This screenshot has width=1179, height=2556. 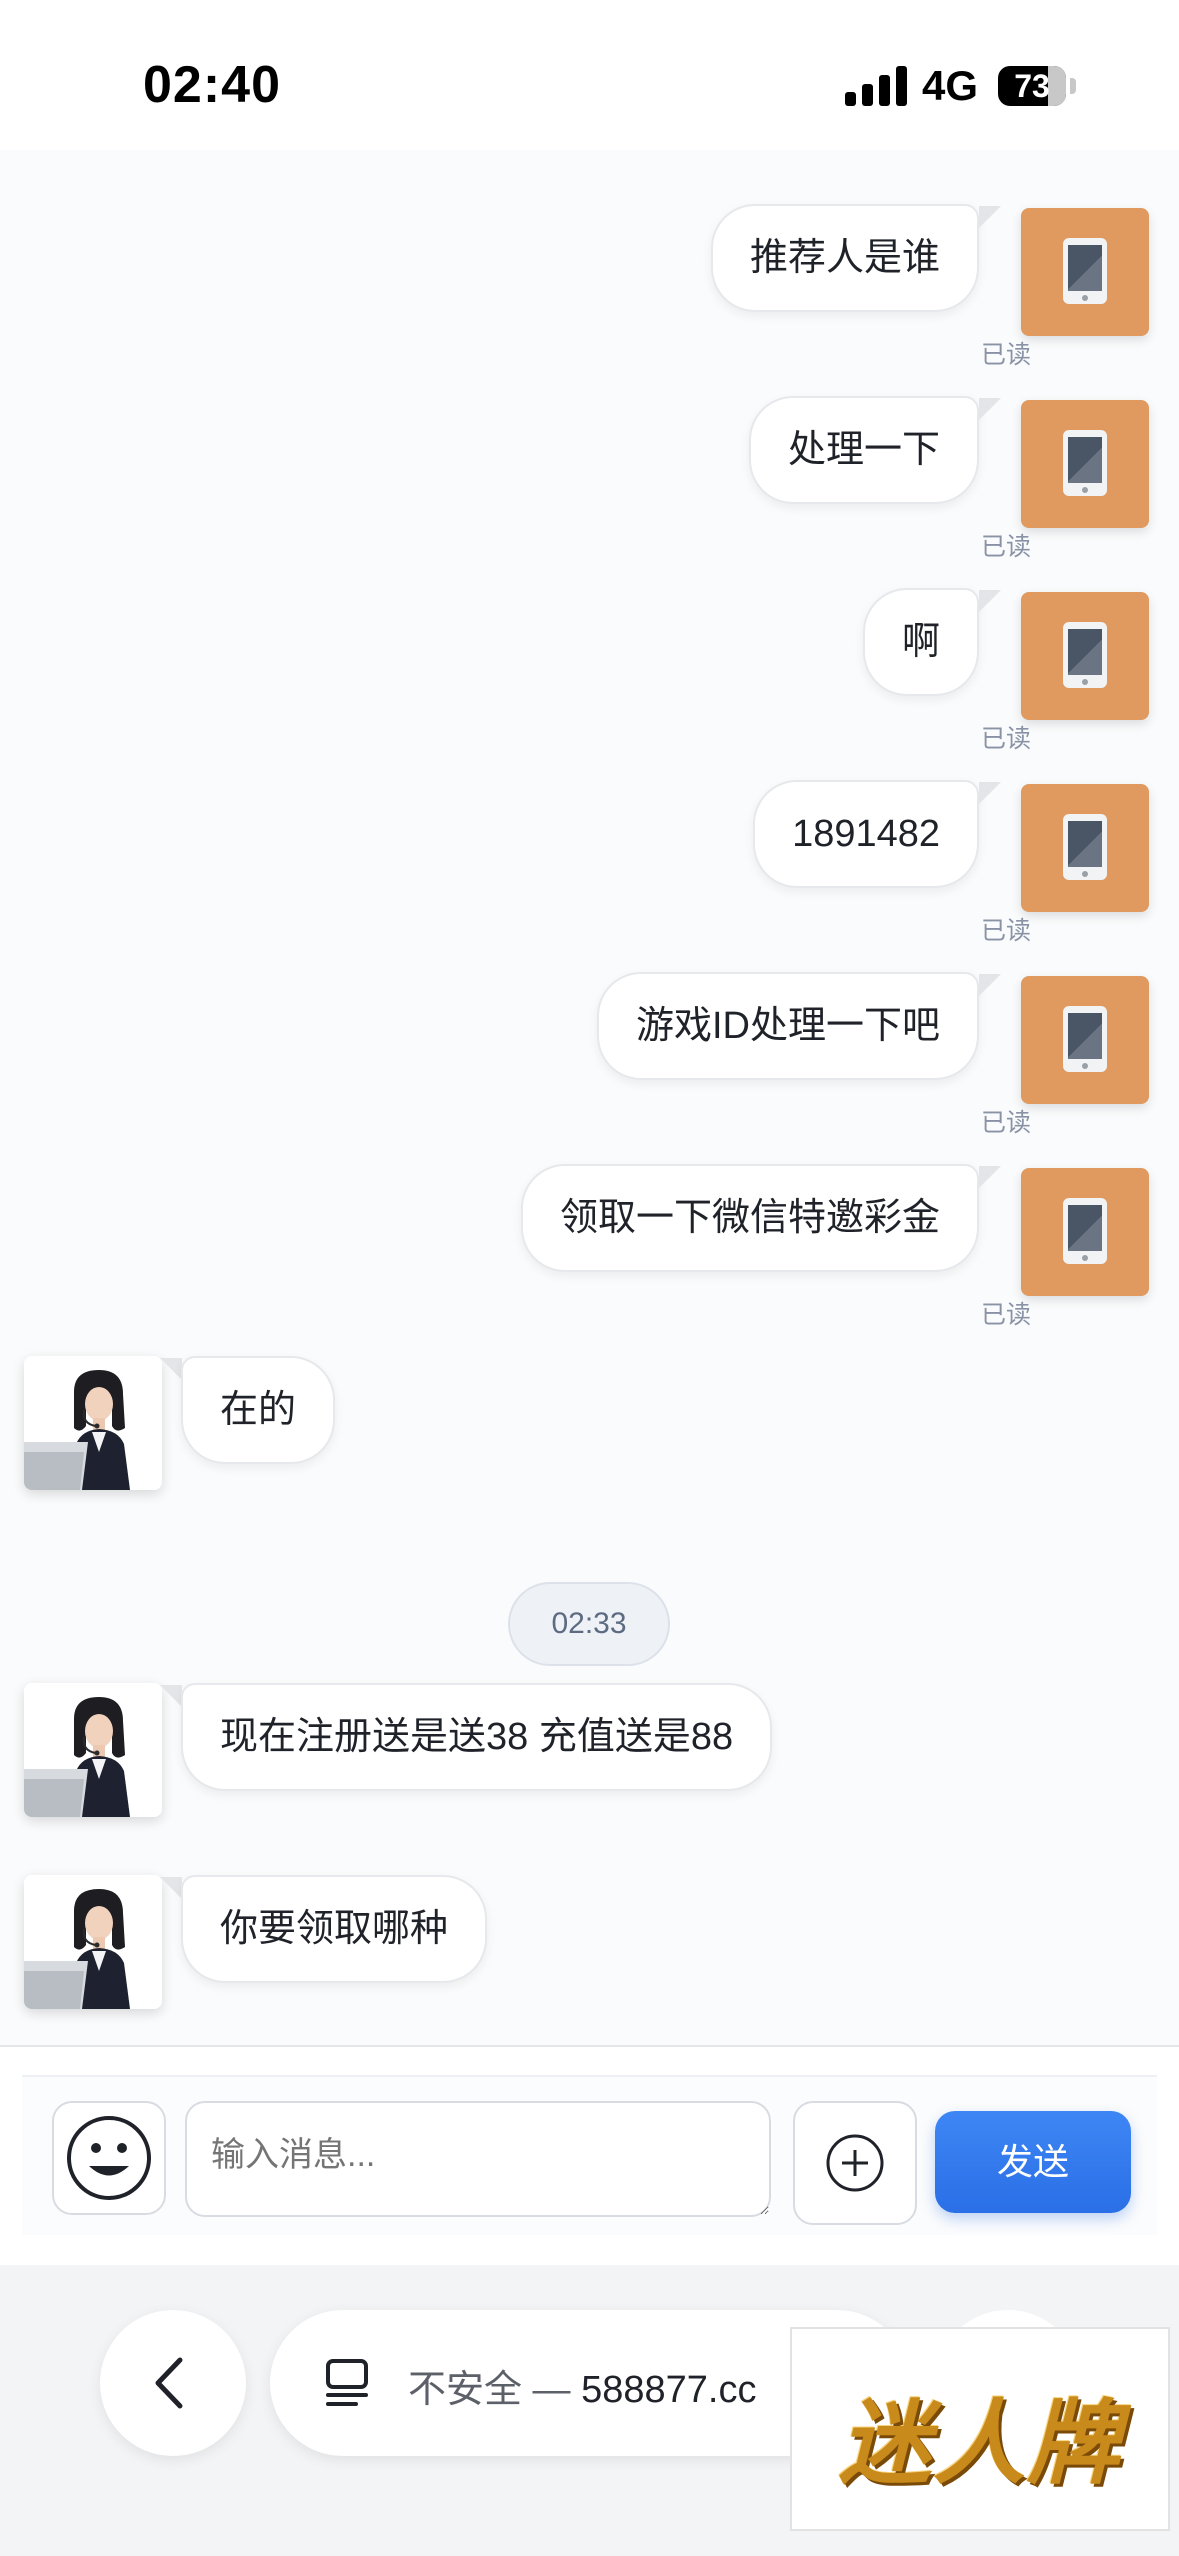 I want to click on battery-icon: 73, so click(x=1032, y=86).